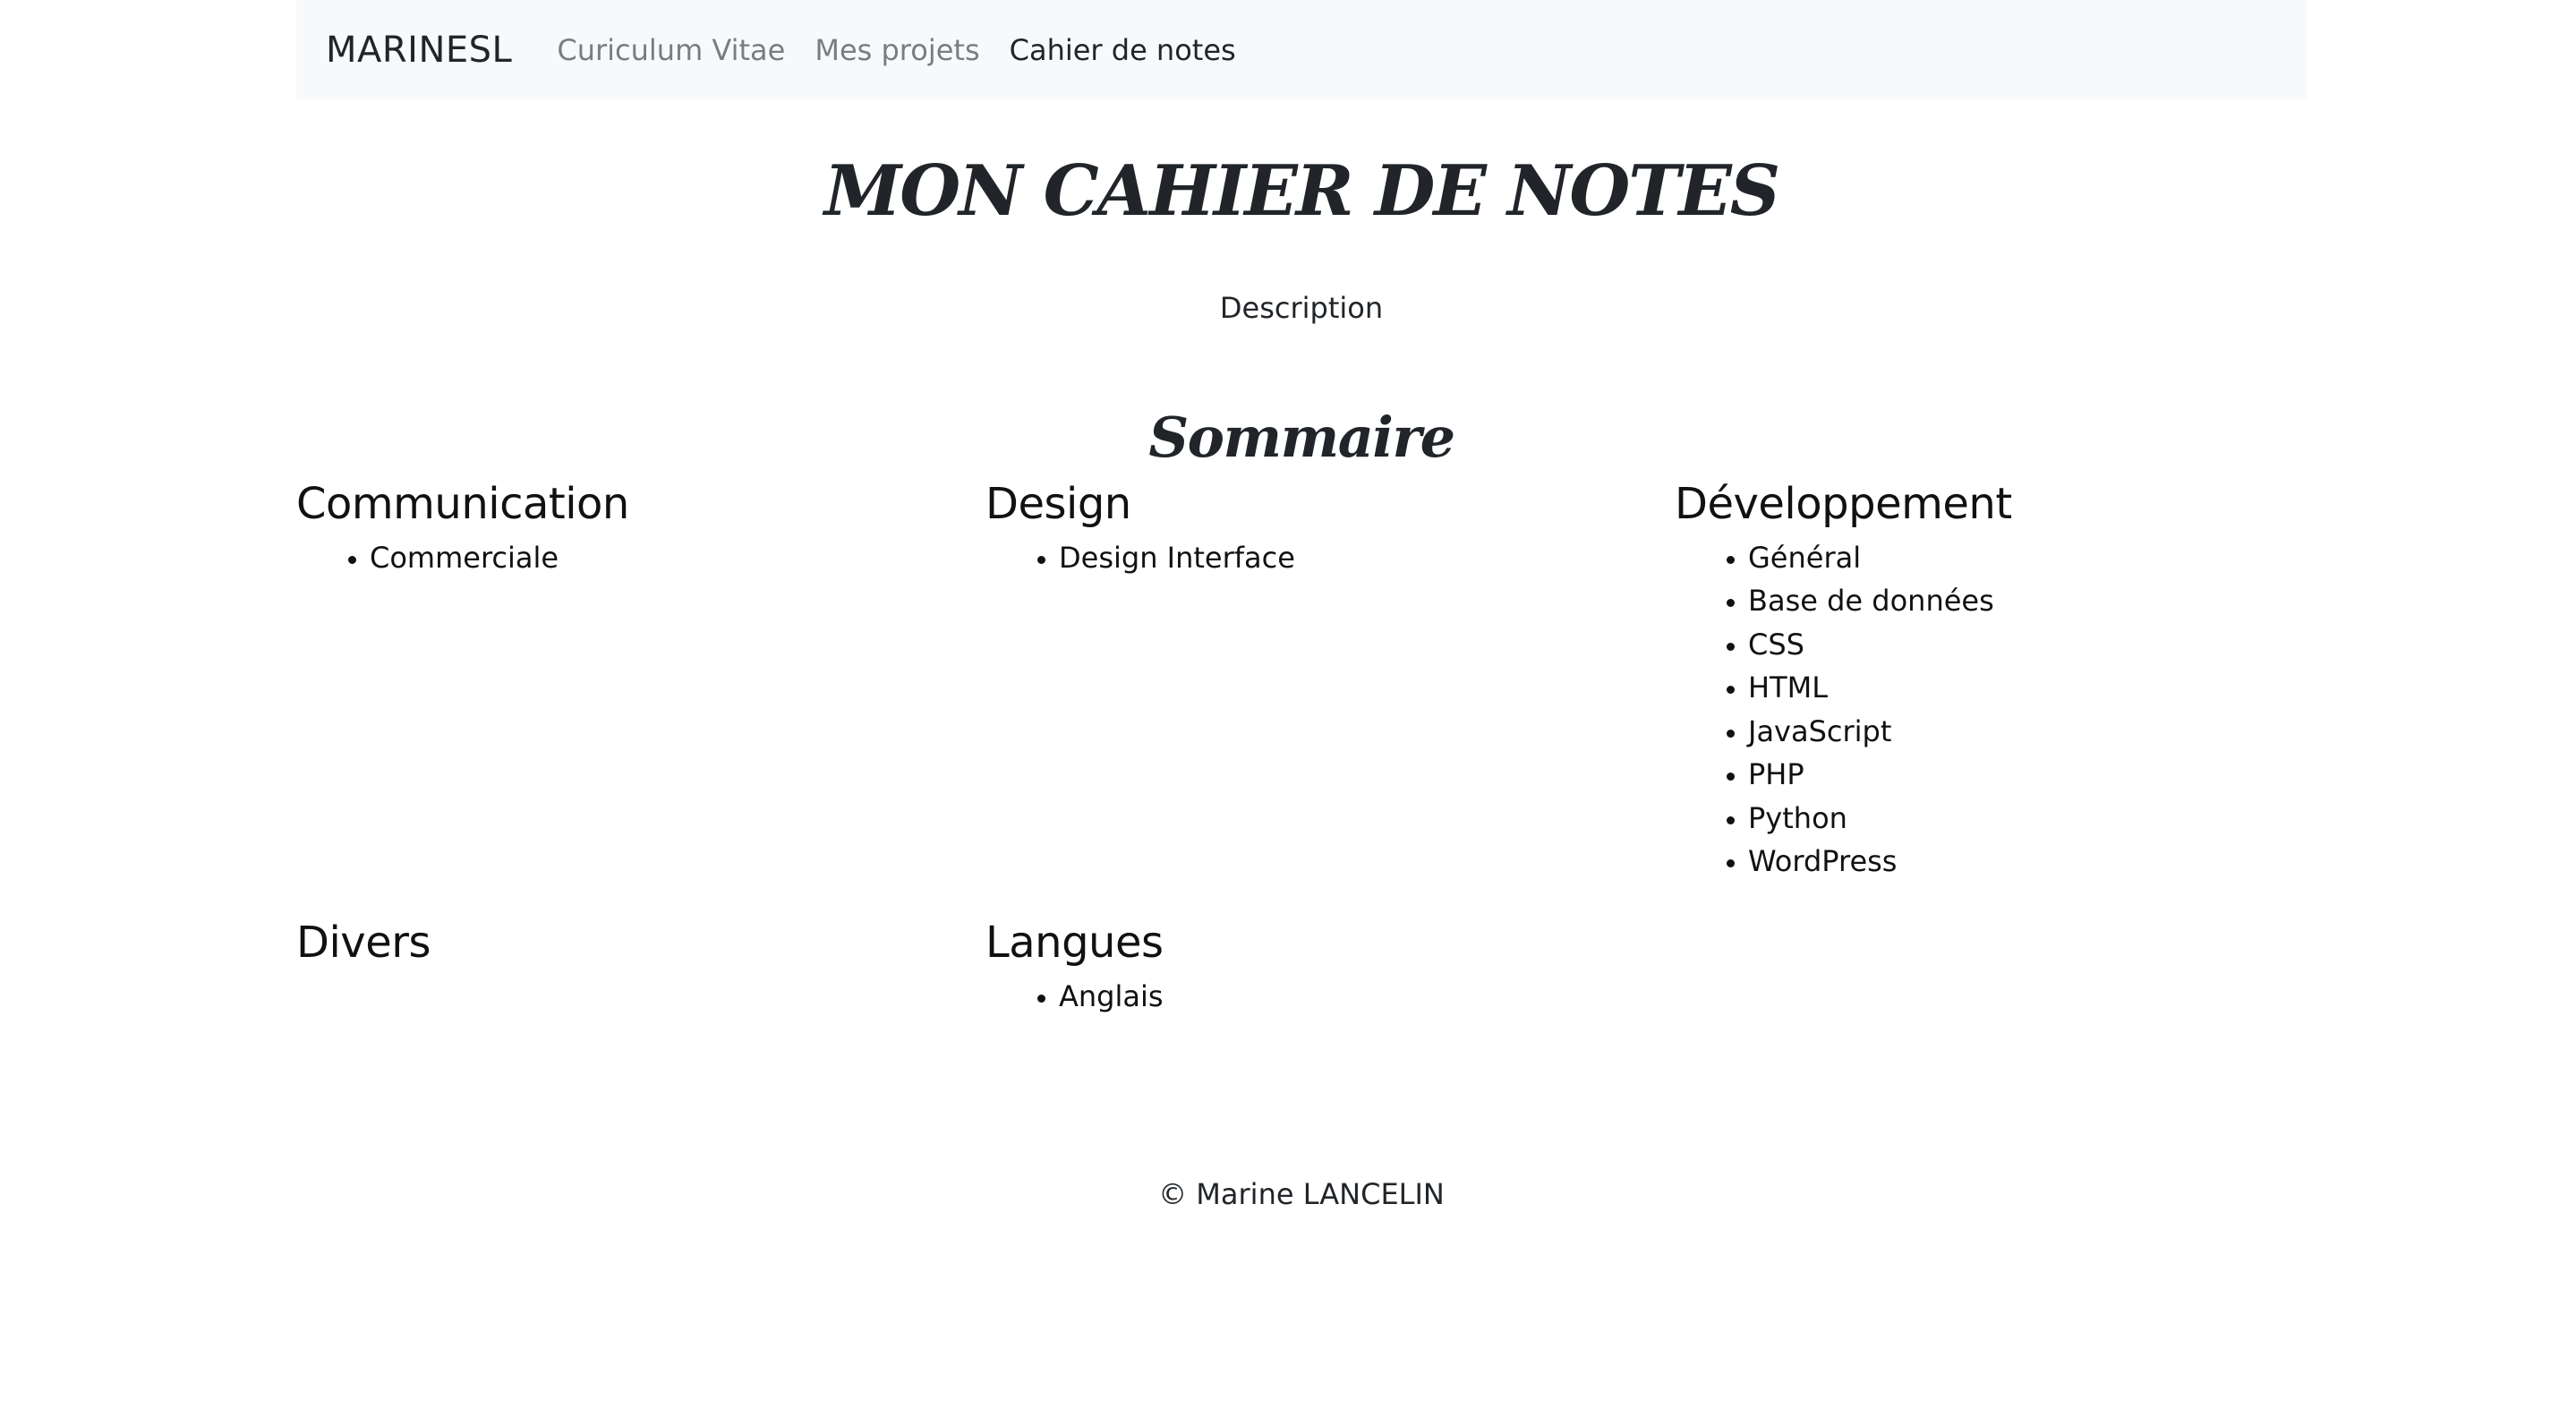 The height and width of the screenshot is (1409, 2576). What do you see at coordinates (1074, 943) in the screenshot?
I see `section-title: Langues` at bounding box center [1074, 943].